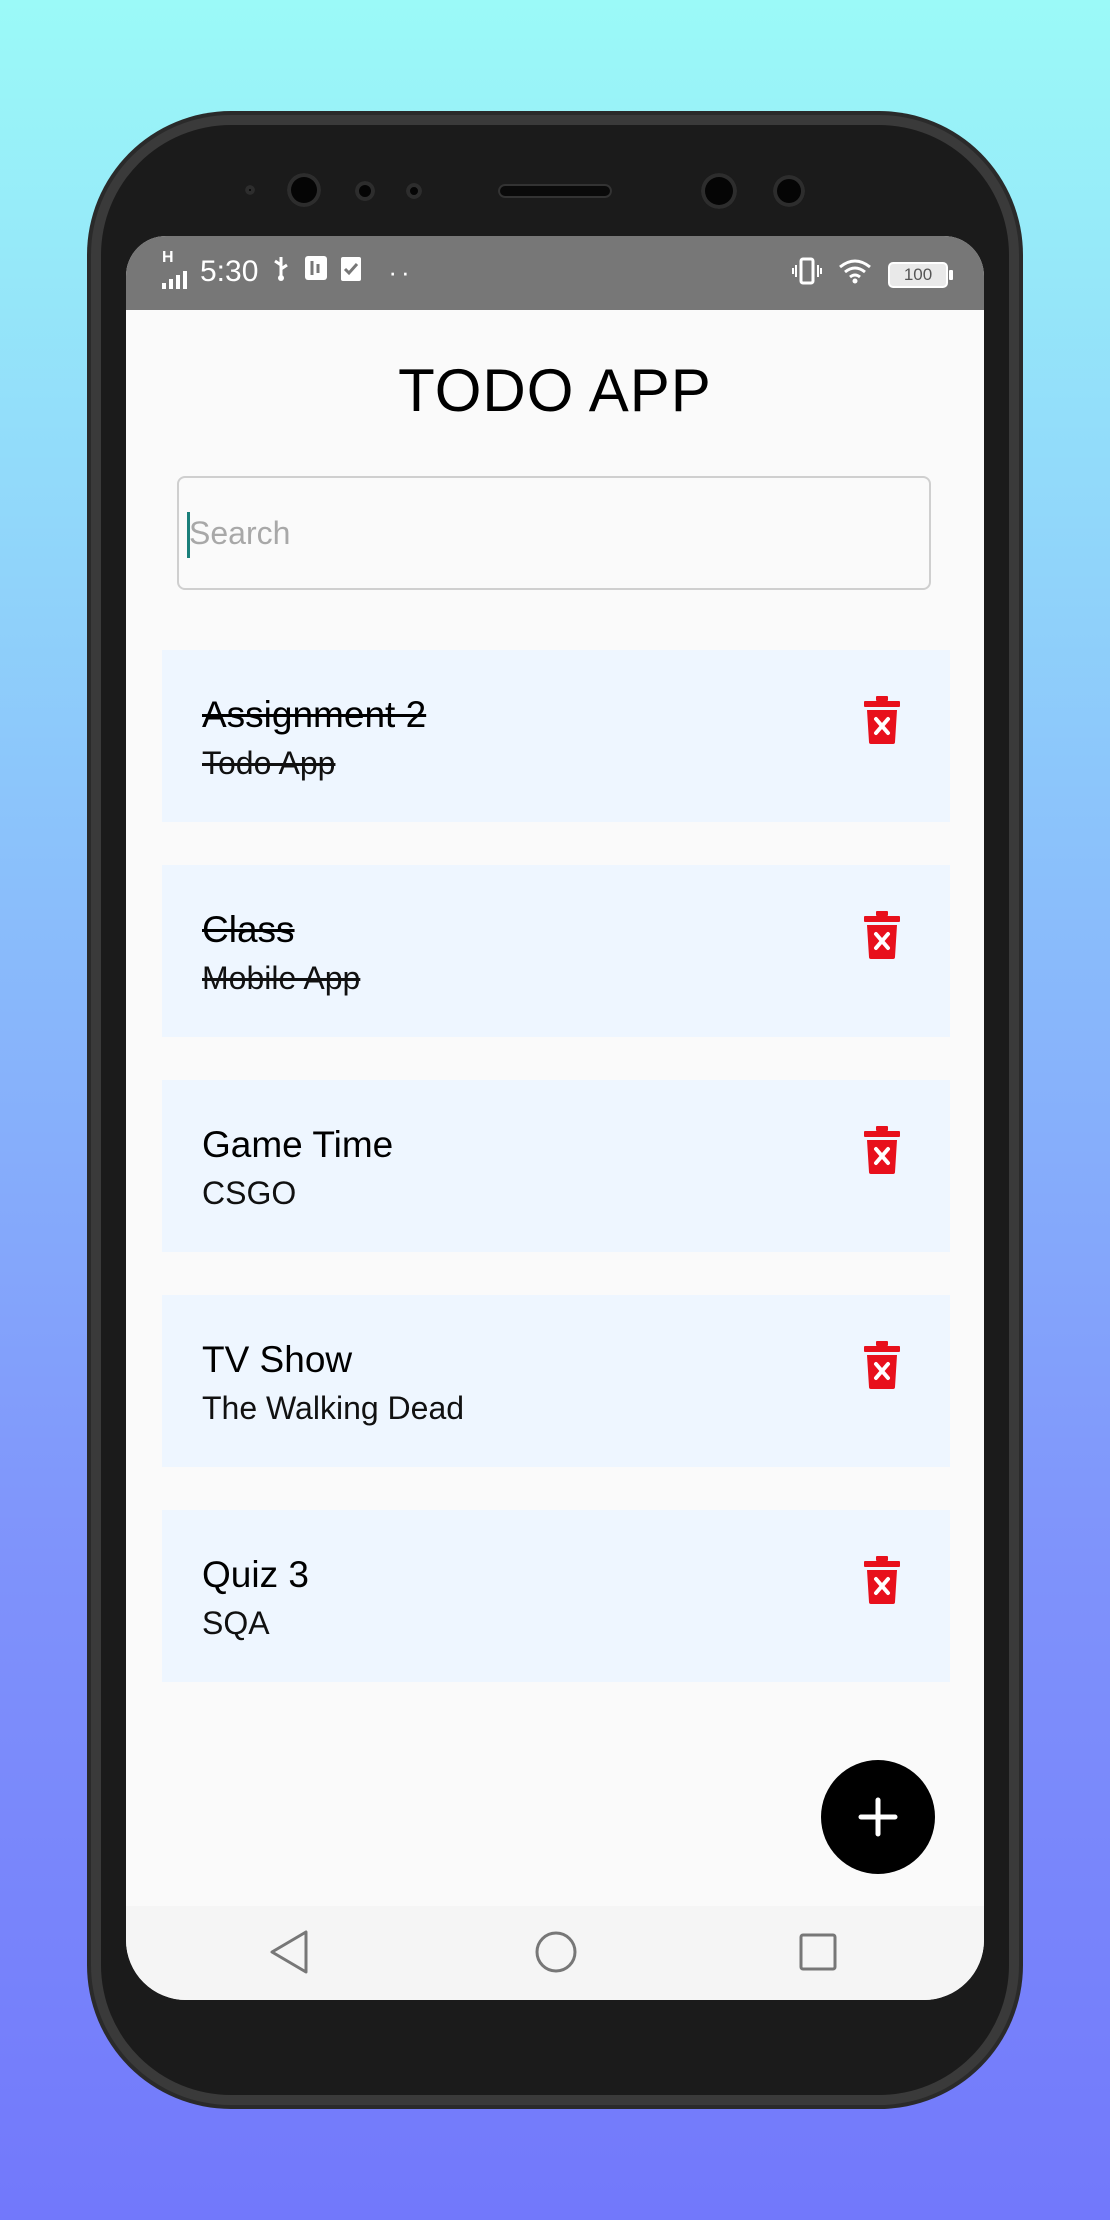 The height and width of the screenshot is (2220, 1110). What do you see at coordinates (920, 275) in the screenshot?
I see `battery-icon: 100` at bounding box center [920, 275].